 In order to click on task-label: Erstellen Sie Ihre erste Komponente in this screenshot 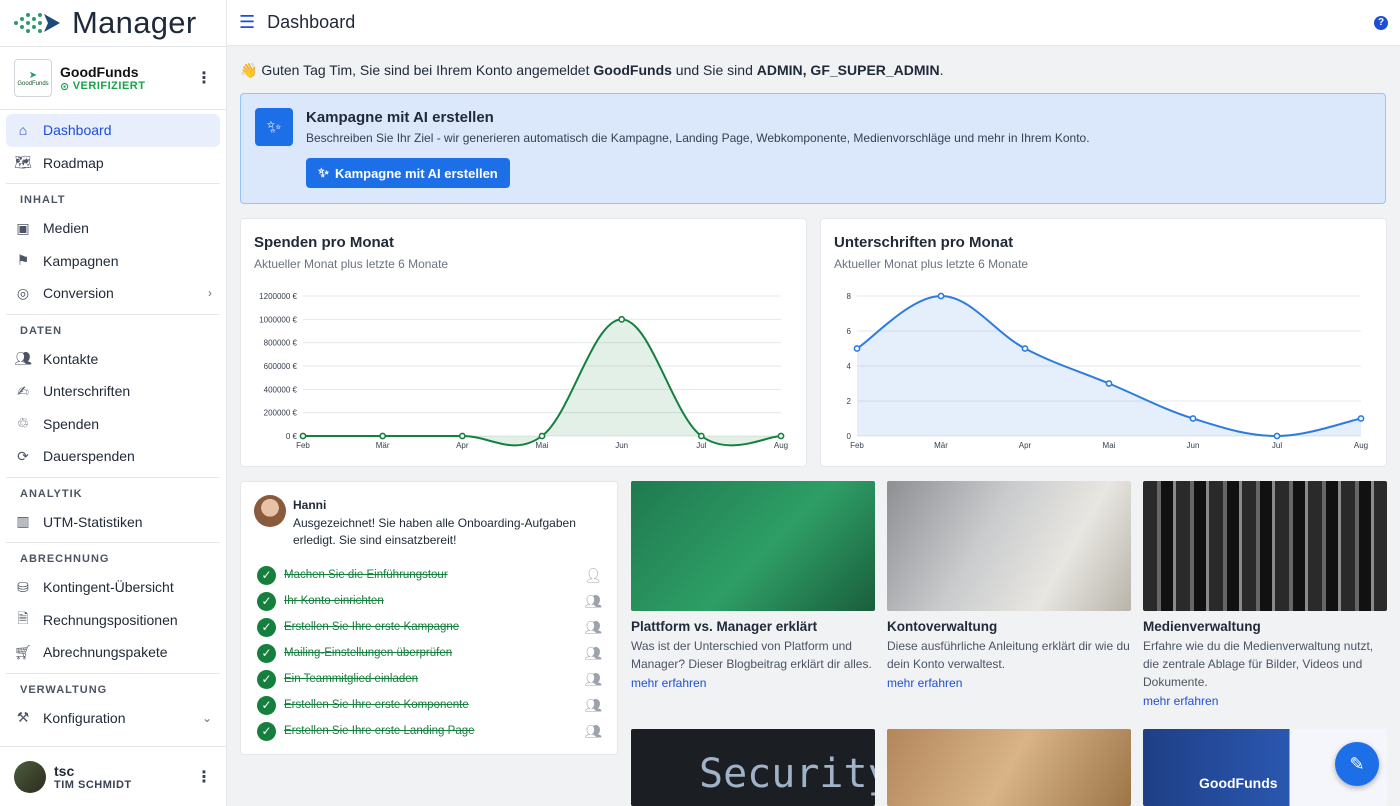, I will do `click(376, 705)`.